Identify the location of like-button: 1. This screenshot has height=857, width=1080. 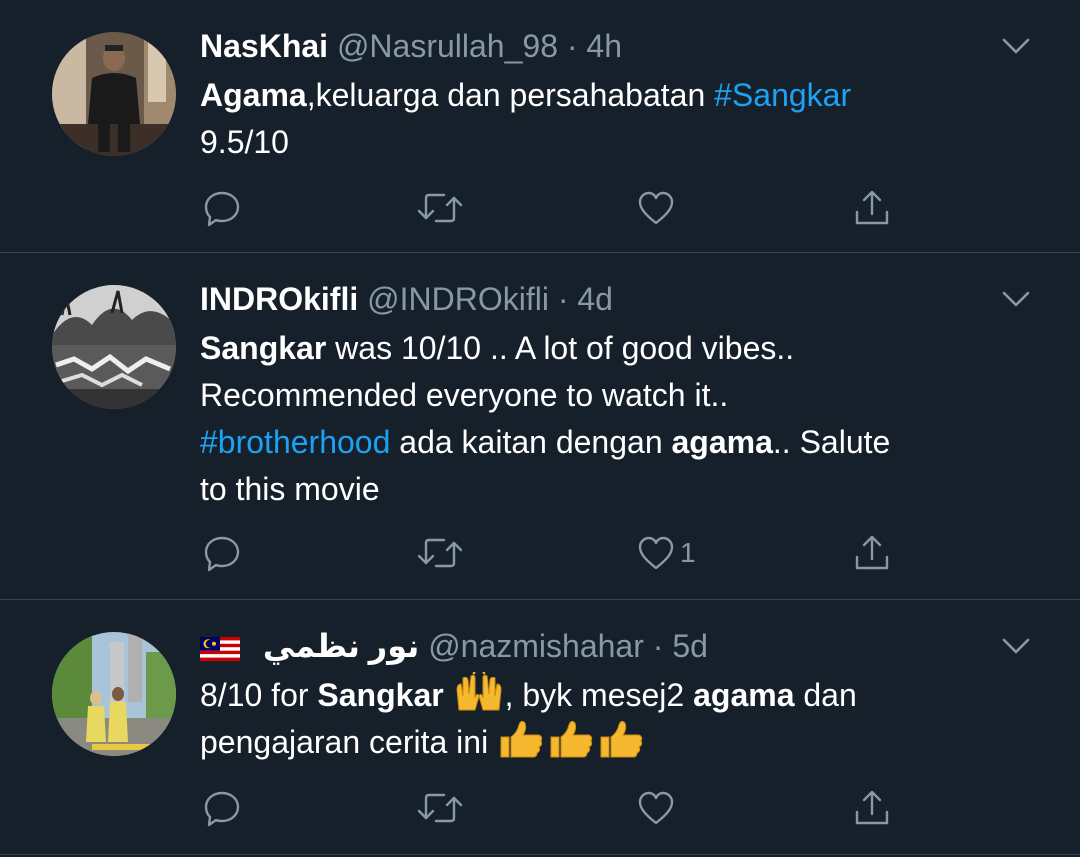
(666, 553).